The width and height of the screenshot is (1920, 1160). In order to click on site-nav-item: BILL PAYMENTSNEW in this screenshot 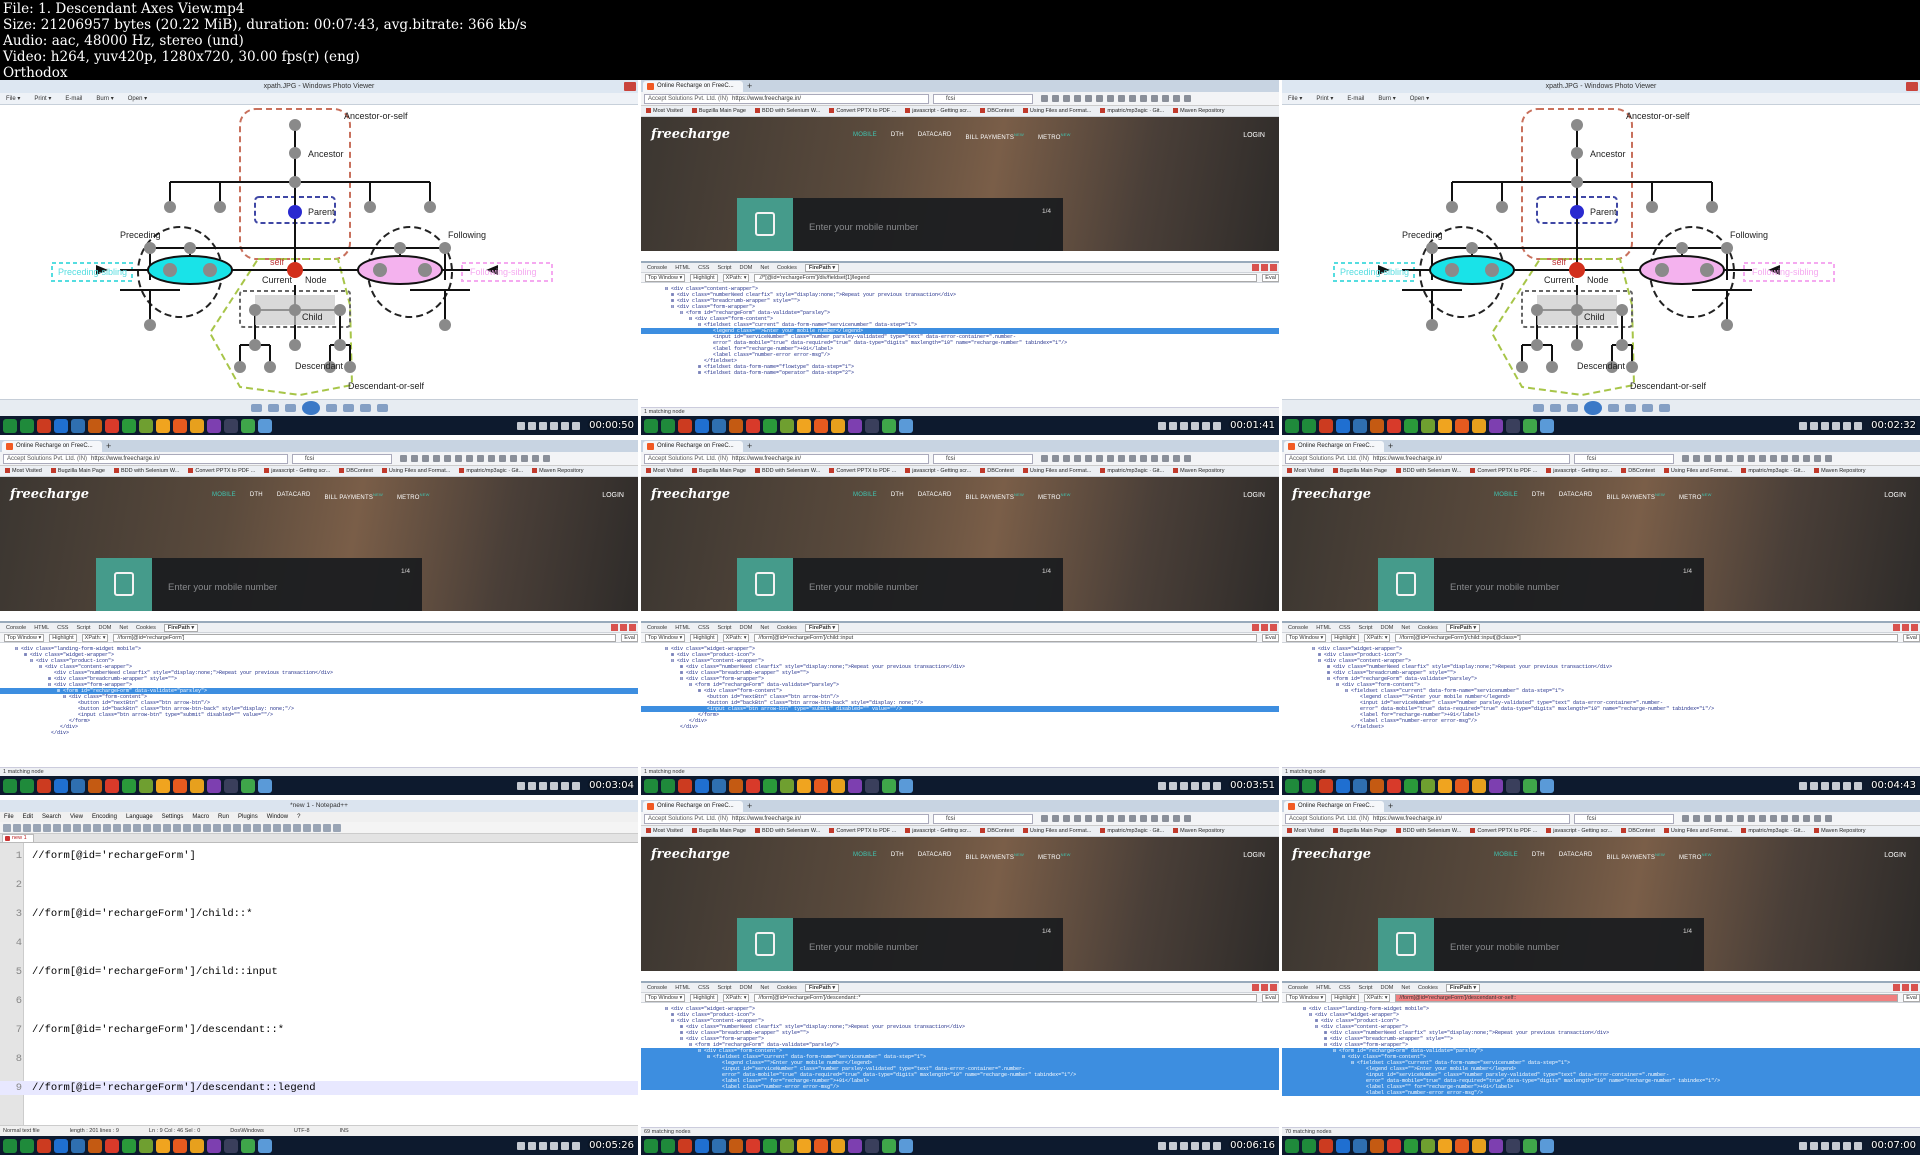, I will do `click(354, 496)`.